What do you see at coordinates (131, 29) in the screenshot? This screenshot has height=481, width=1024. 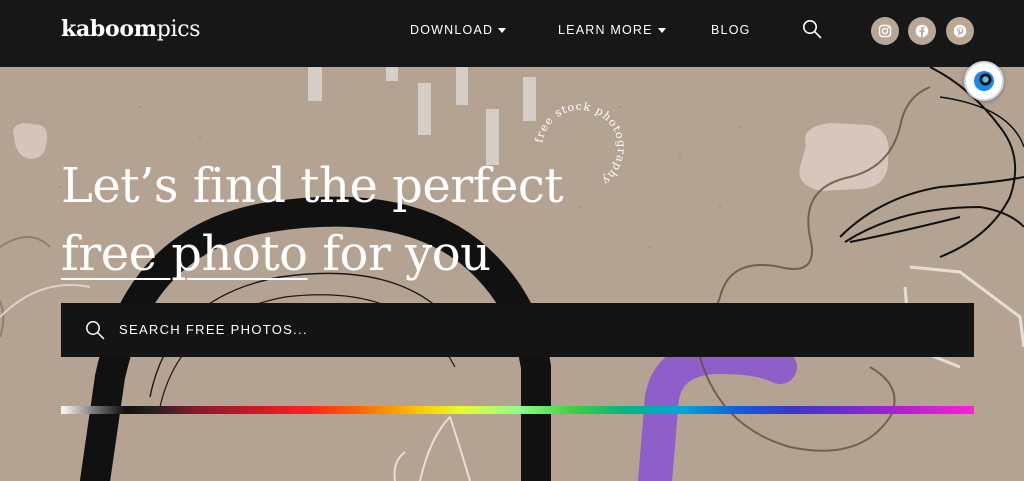 I see `logo: kaboompics` at bounding box center [131, 29].